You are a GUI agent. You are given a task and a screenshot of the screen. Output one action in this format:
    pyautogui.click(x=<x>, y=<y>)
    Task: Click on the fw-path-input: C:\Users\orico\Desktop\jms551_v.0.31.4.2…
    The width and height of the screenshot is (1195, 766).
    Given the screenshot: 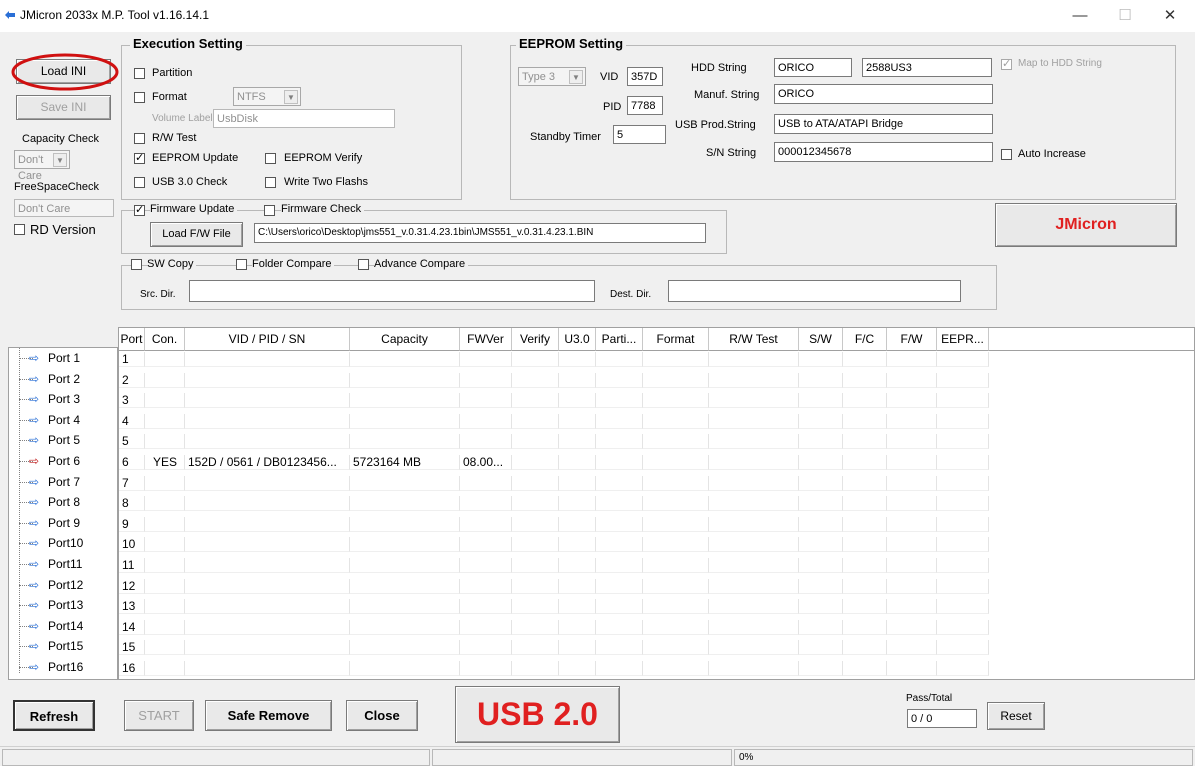 What is the action you would take?
    pyautogui.click(x=480, y=233)
    